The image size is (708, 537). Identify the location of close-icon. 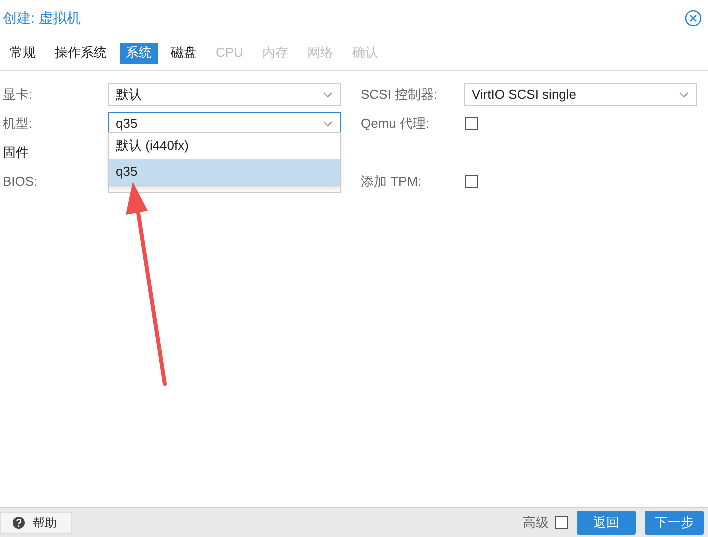
(693, 18).